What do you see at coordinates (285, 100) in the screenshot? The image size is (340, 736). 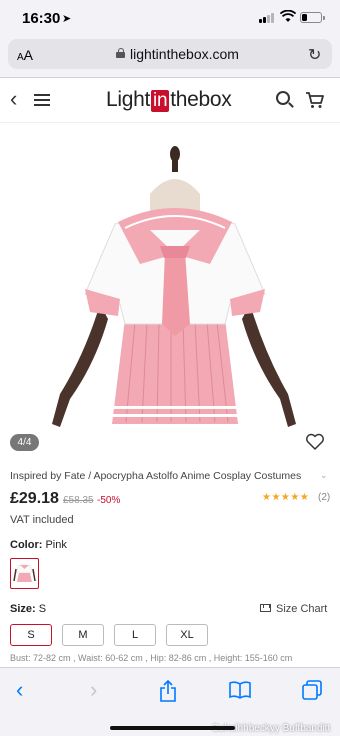 I see `search-icon` at bounding box center [285, 100].